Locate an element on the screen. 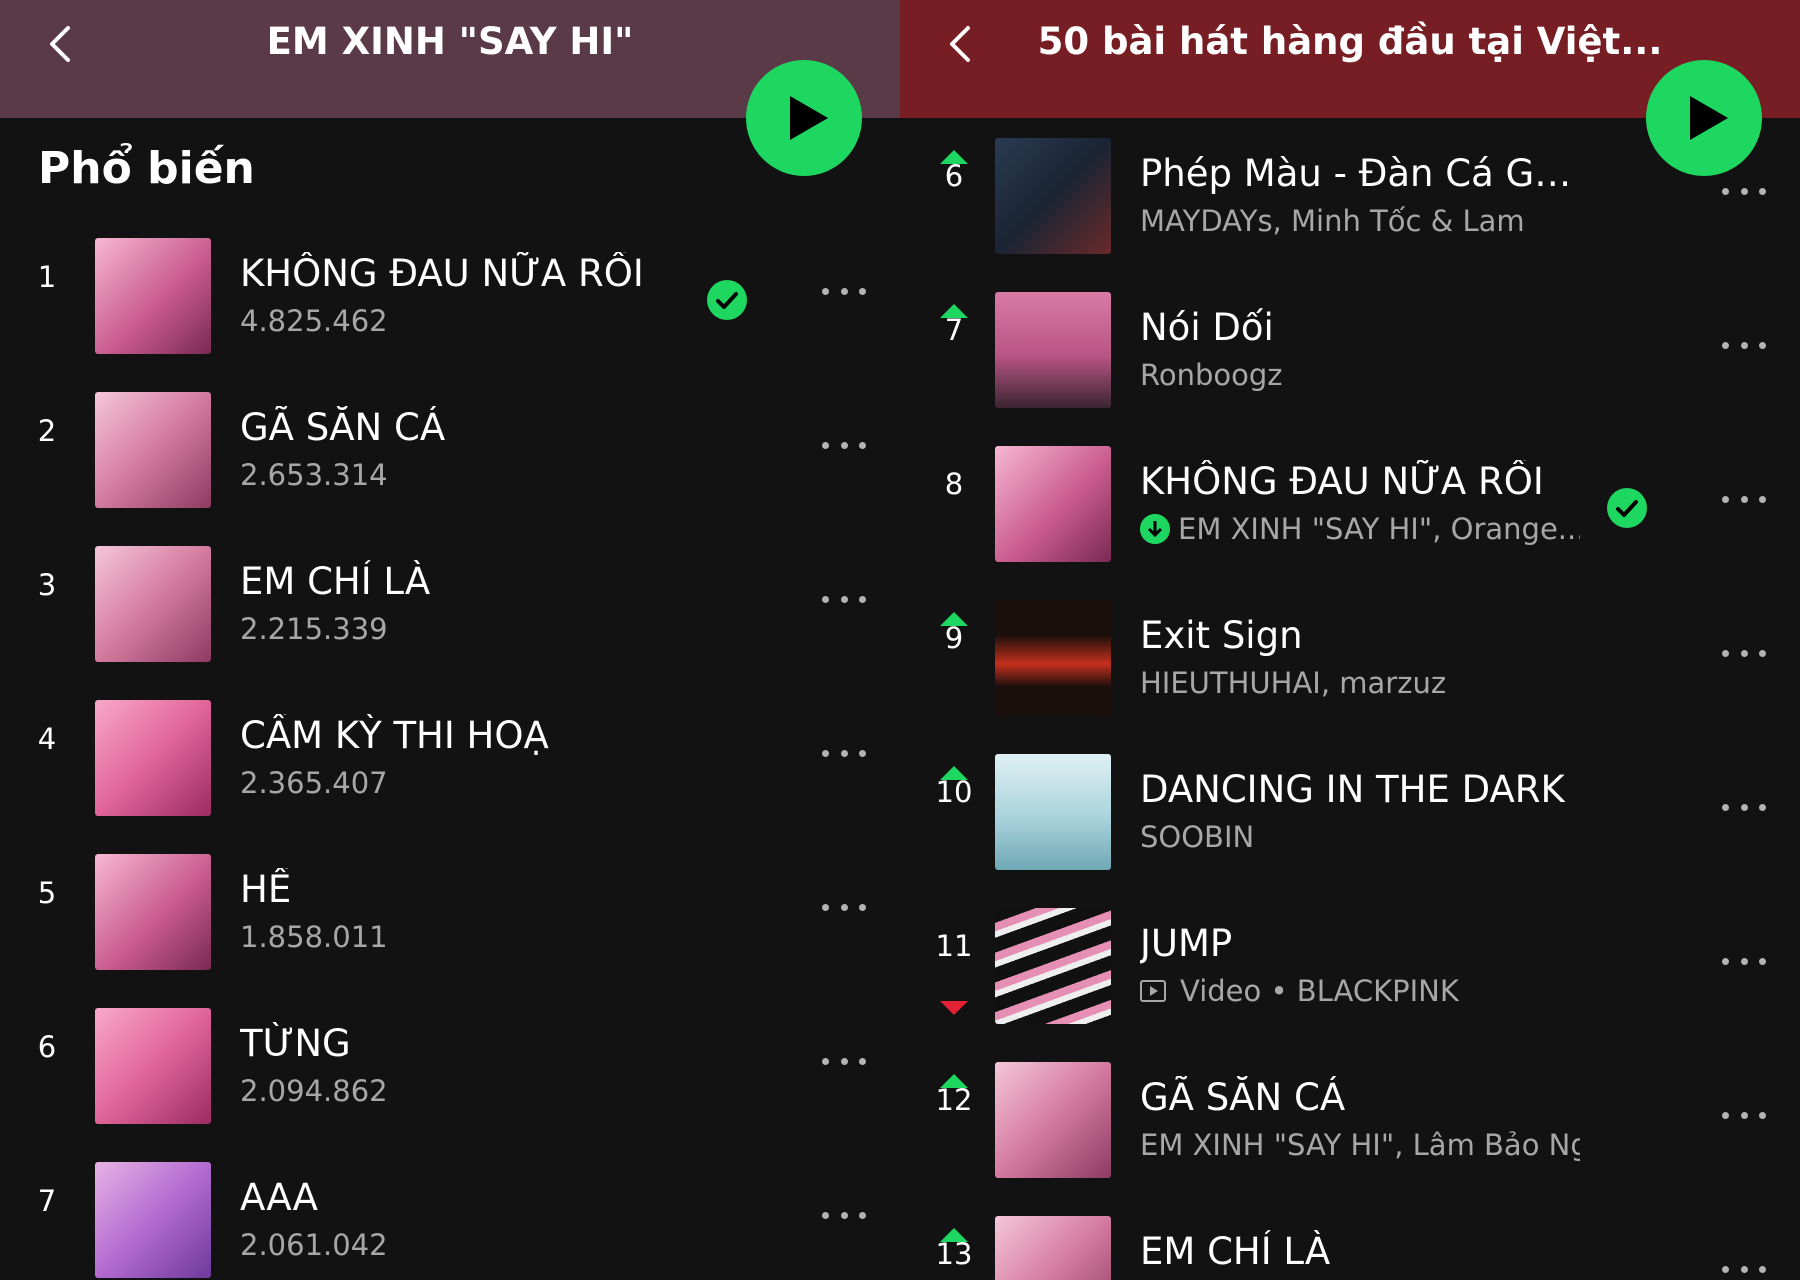  track-rank: 9 is located at coordinates (954, 638).